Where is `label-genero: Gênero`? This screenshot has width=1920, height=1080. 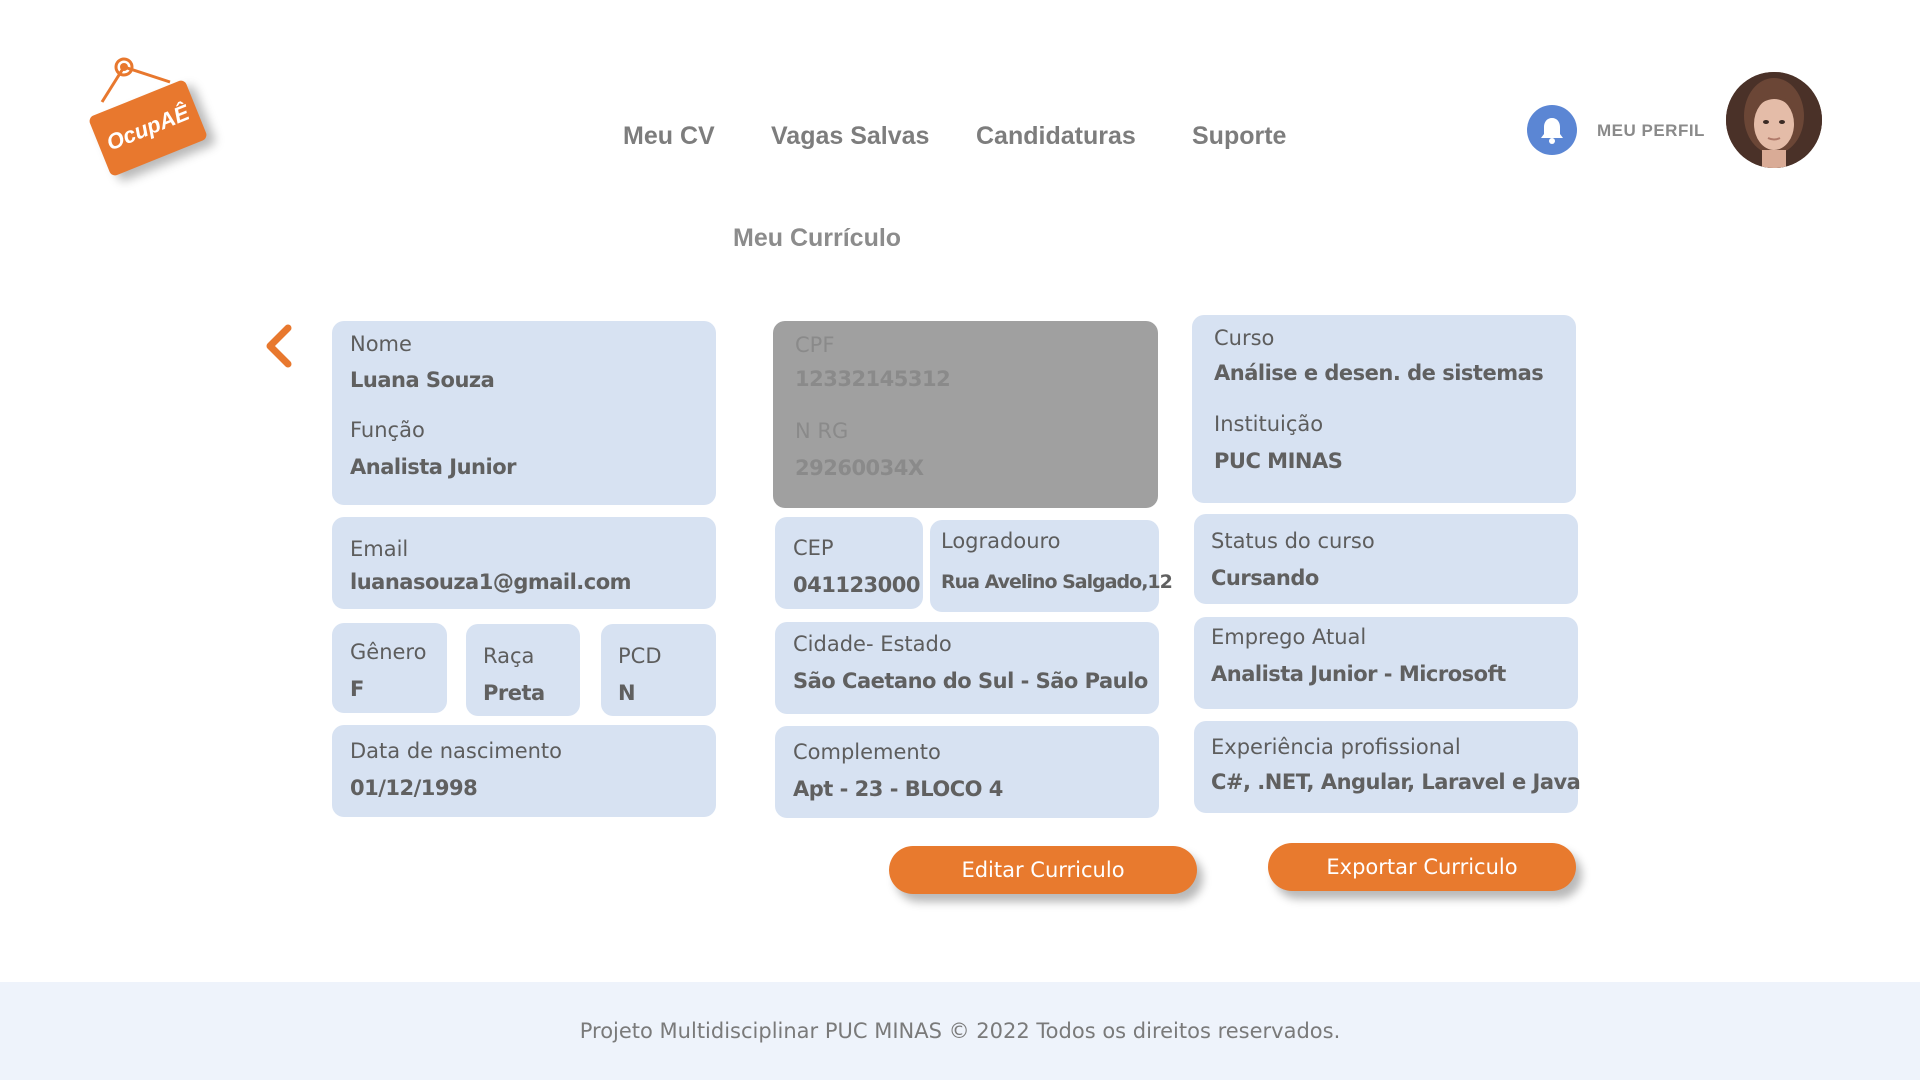
label-genero: Gênero is located at coordinates (388, 652).